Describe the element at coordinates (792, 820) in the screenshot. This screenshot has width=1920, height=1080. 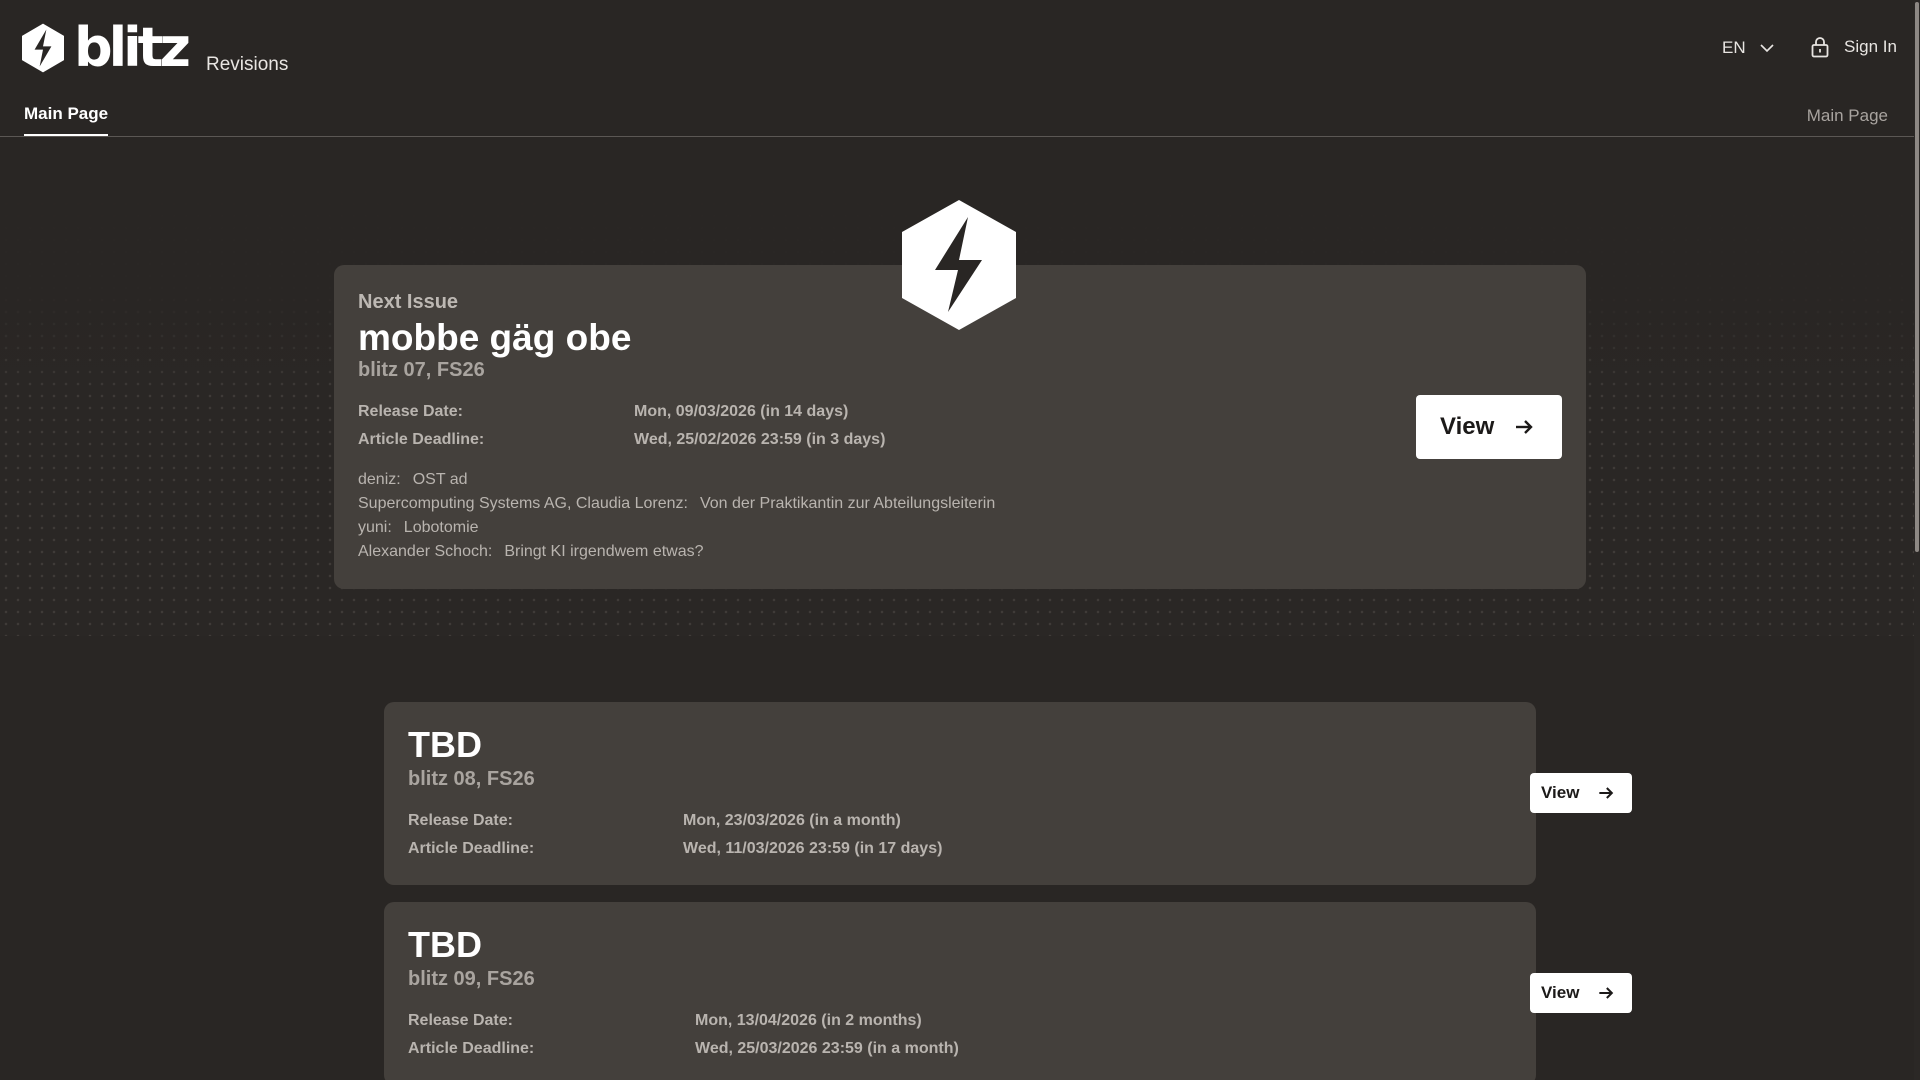
I see `release-date-value: Mon, 23/03/2026 (in a month)` at that location.